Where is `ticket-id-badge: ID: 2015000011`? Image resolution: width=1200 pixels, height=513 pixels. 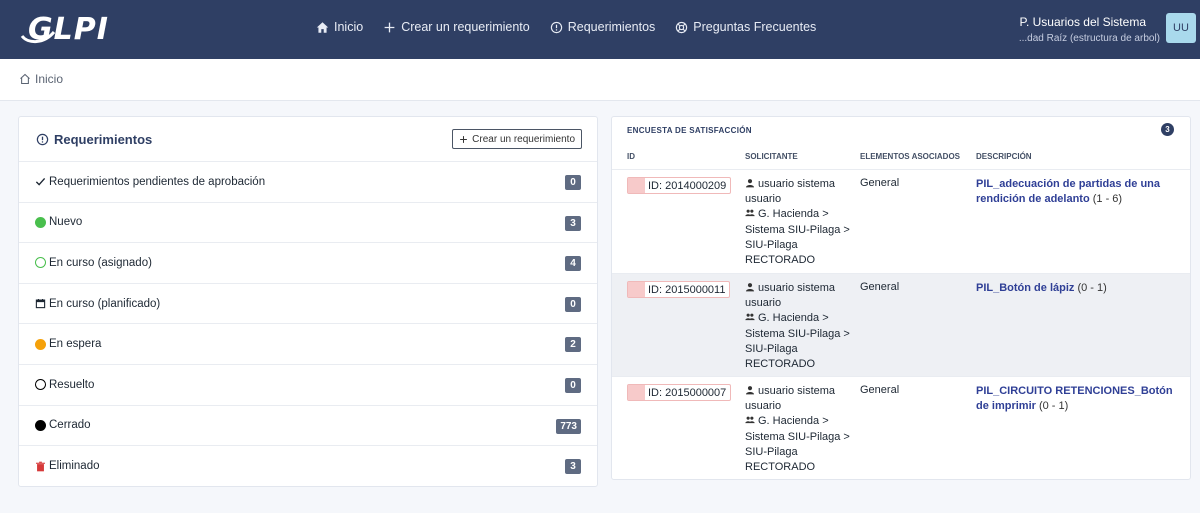 ticket-id-badge: ID: 2015000011 is located at coordinates (679, 289).